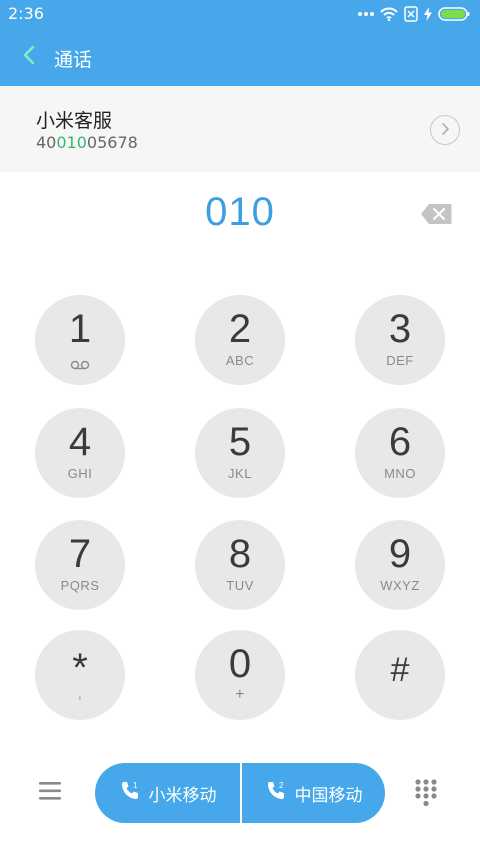  I want to click on hamburger-menu-icon, so click(50, 794).